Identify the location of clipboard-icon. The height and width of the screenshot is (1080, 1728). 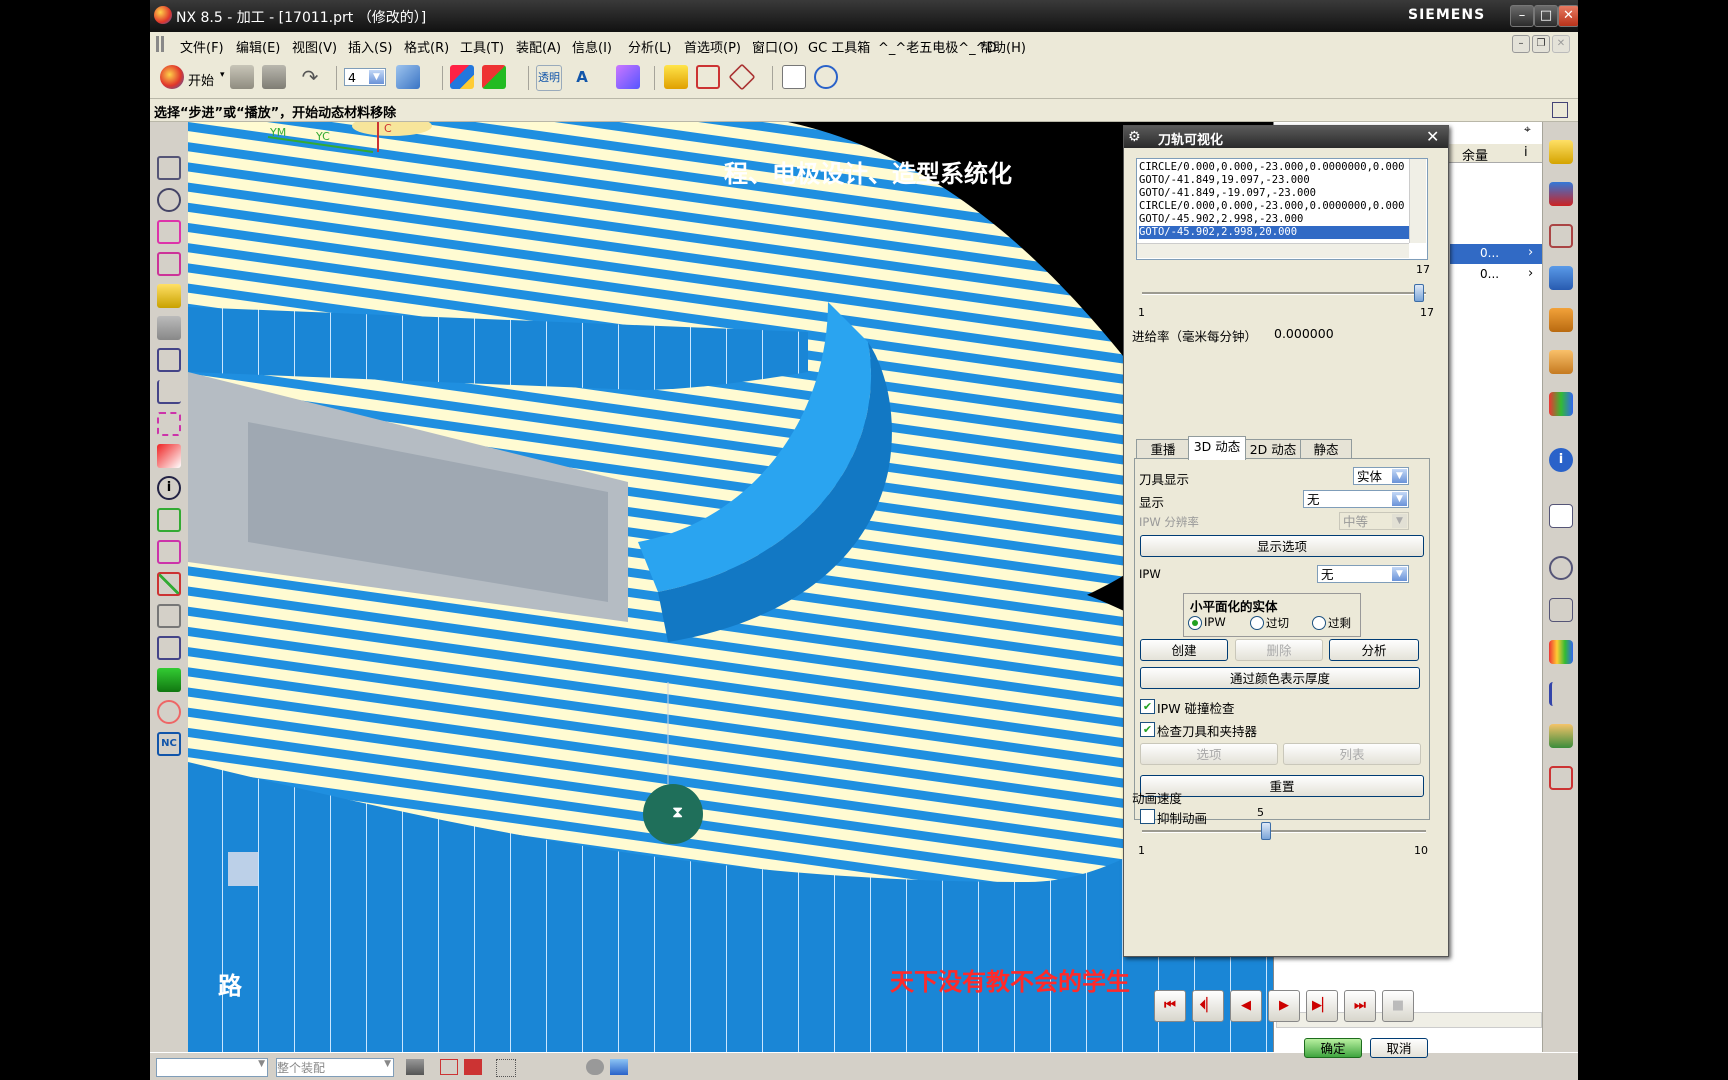
(794, 77).